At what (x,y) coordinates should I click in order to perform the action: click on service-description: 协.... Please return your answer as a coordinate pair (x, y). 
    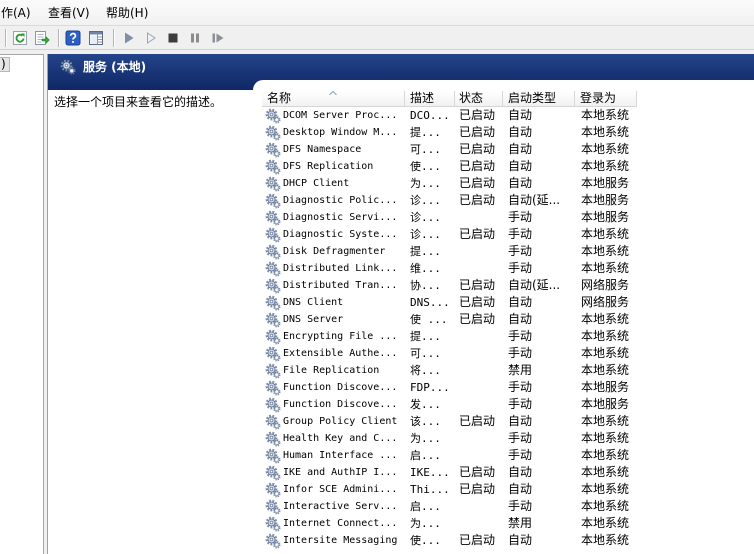
    Looking at the image, I should click on (425, 285).